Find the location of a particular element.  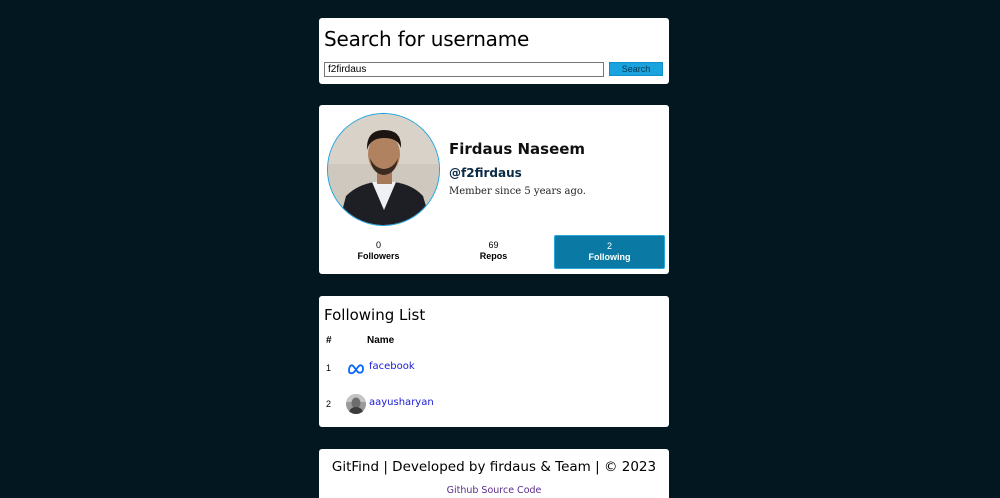

repos-count: 69 is located at coordinates (493, 245).